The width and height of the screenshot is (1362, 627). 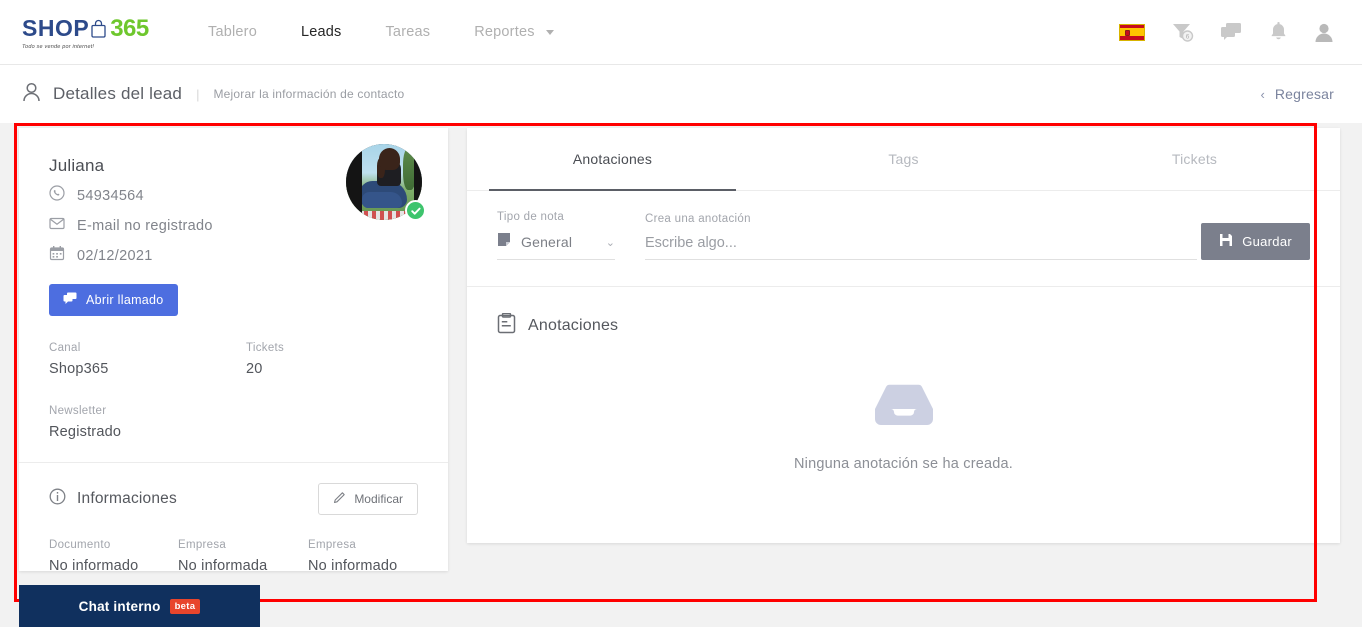 I want to click on breadcrumb-subtitle: Mejorar la información de contacto, so click(x=309, y=94).